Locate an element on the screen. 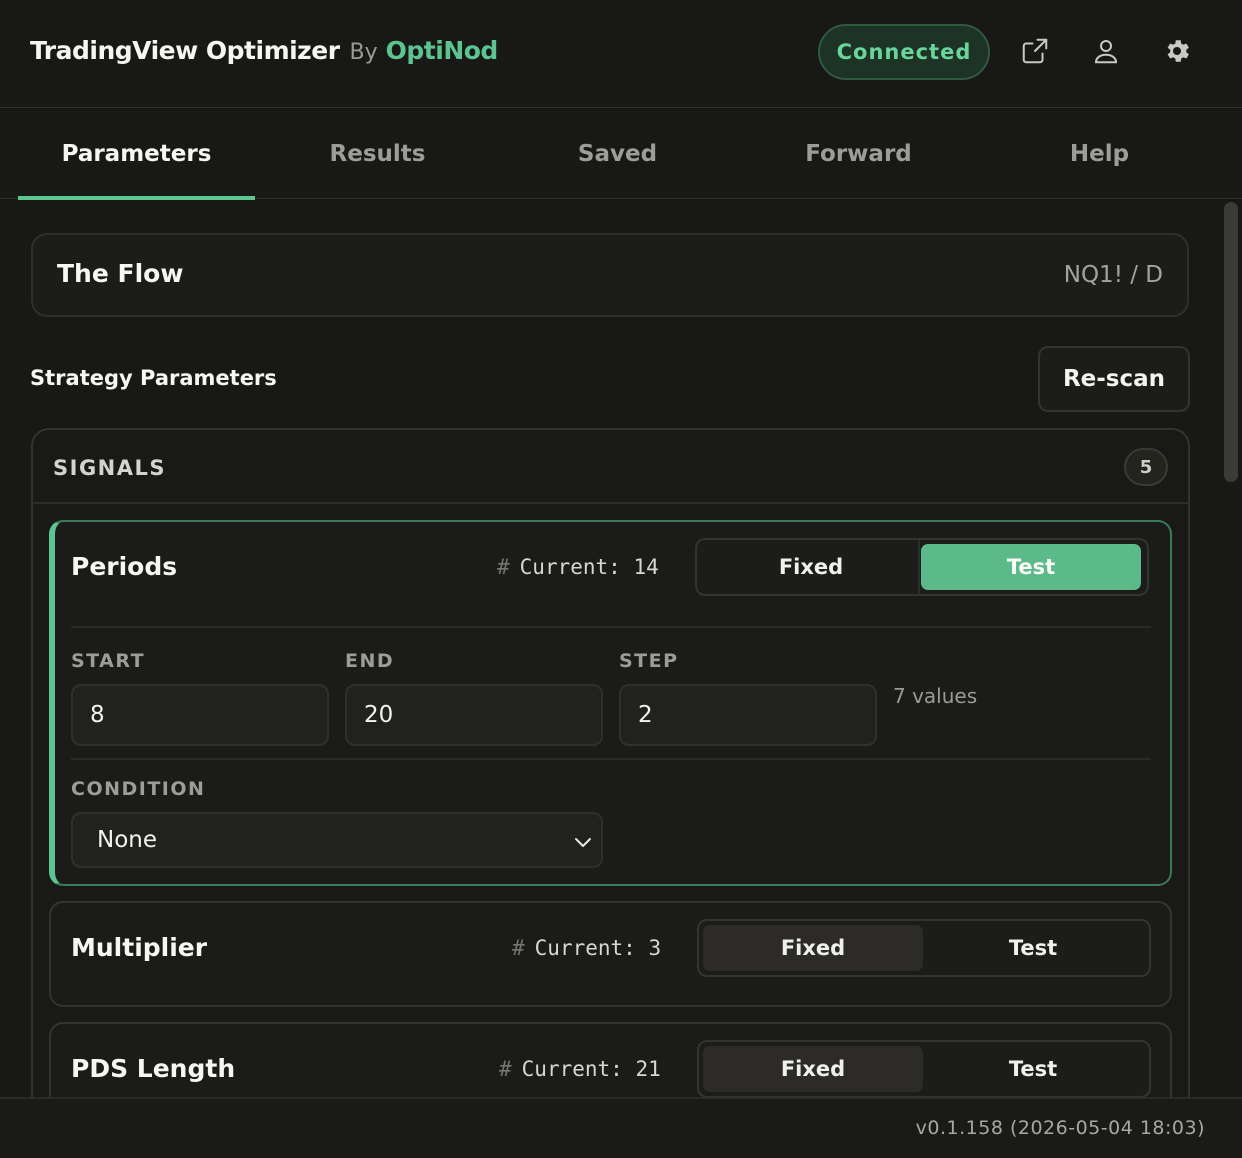  brand-by-label: By is located at coordinates (363, 52).